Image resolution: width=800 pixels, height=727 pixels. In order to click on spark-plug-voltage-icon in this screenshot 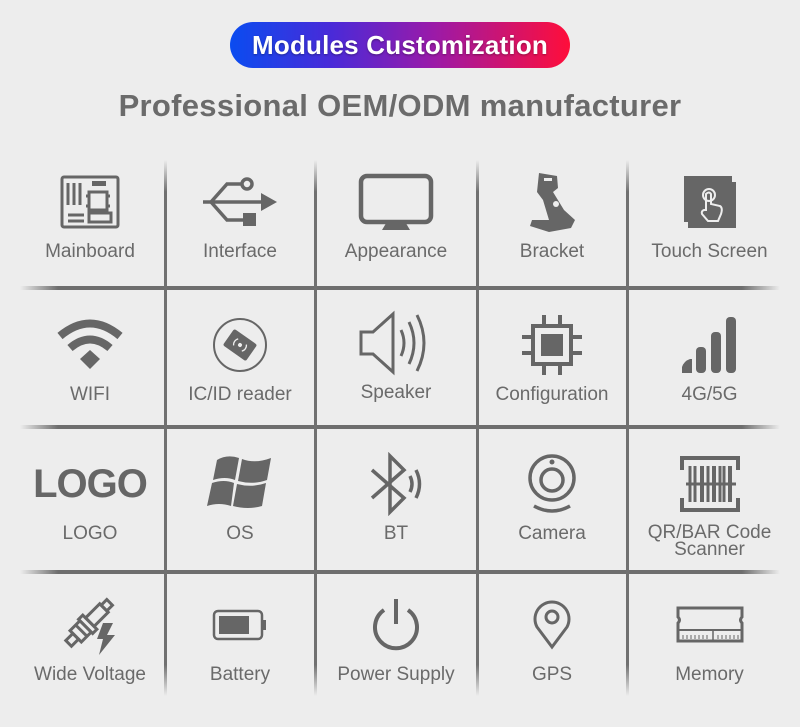, I will do `click(90, 625)`.